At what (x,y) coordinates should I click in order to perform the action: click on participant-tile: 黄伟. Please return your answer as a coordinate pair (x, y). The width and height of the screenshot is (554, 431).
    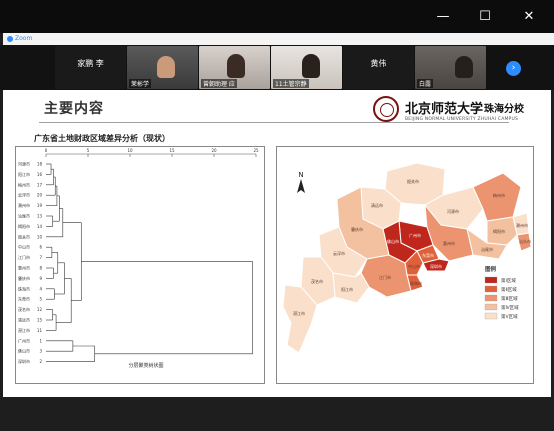
    Looking at the image, I should click on (378, 67).